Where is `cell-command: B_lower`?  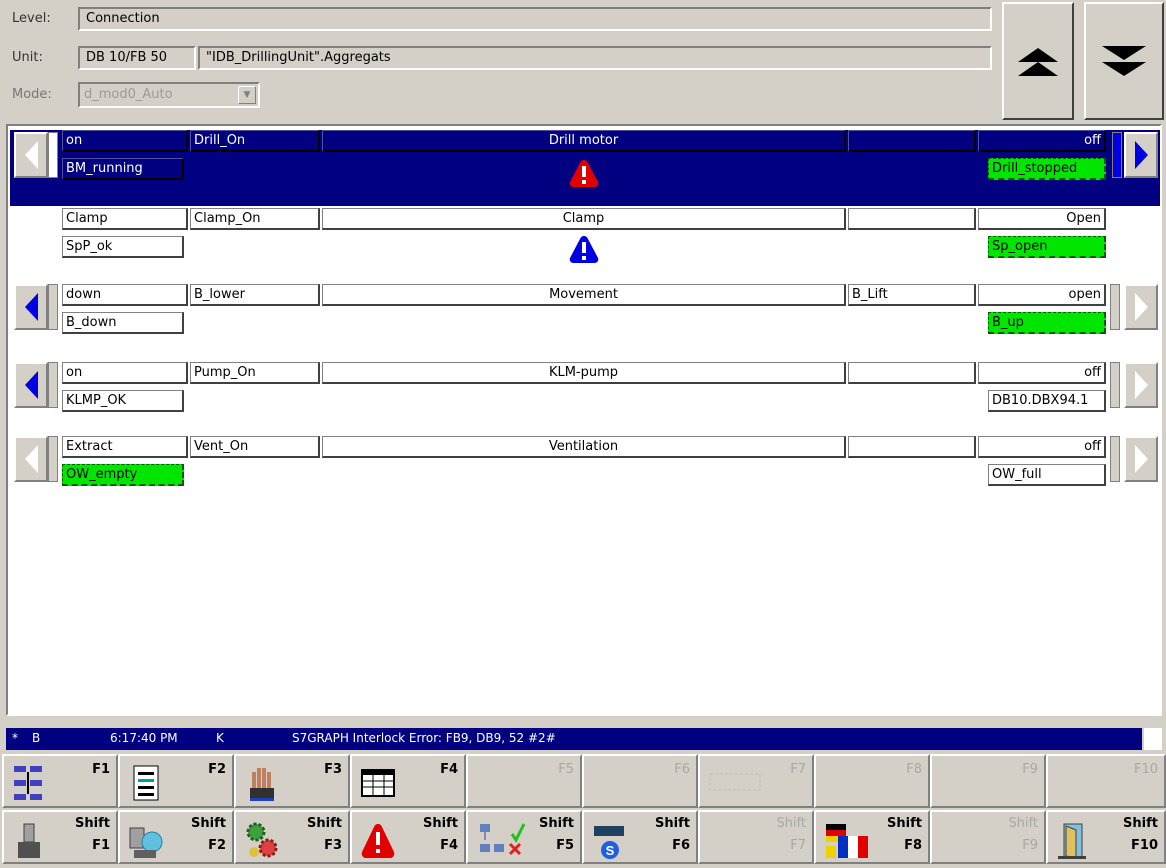
cell-command: B_lower is located at coordinates (255, 295).